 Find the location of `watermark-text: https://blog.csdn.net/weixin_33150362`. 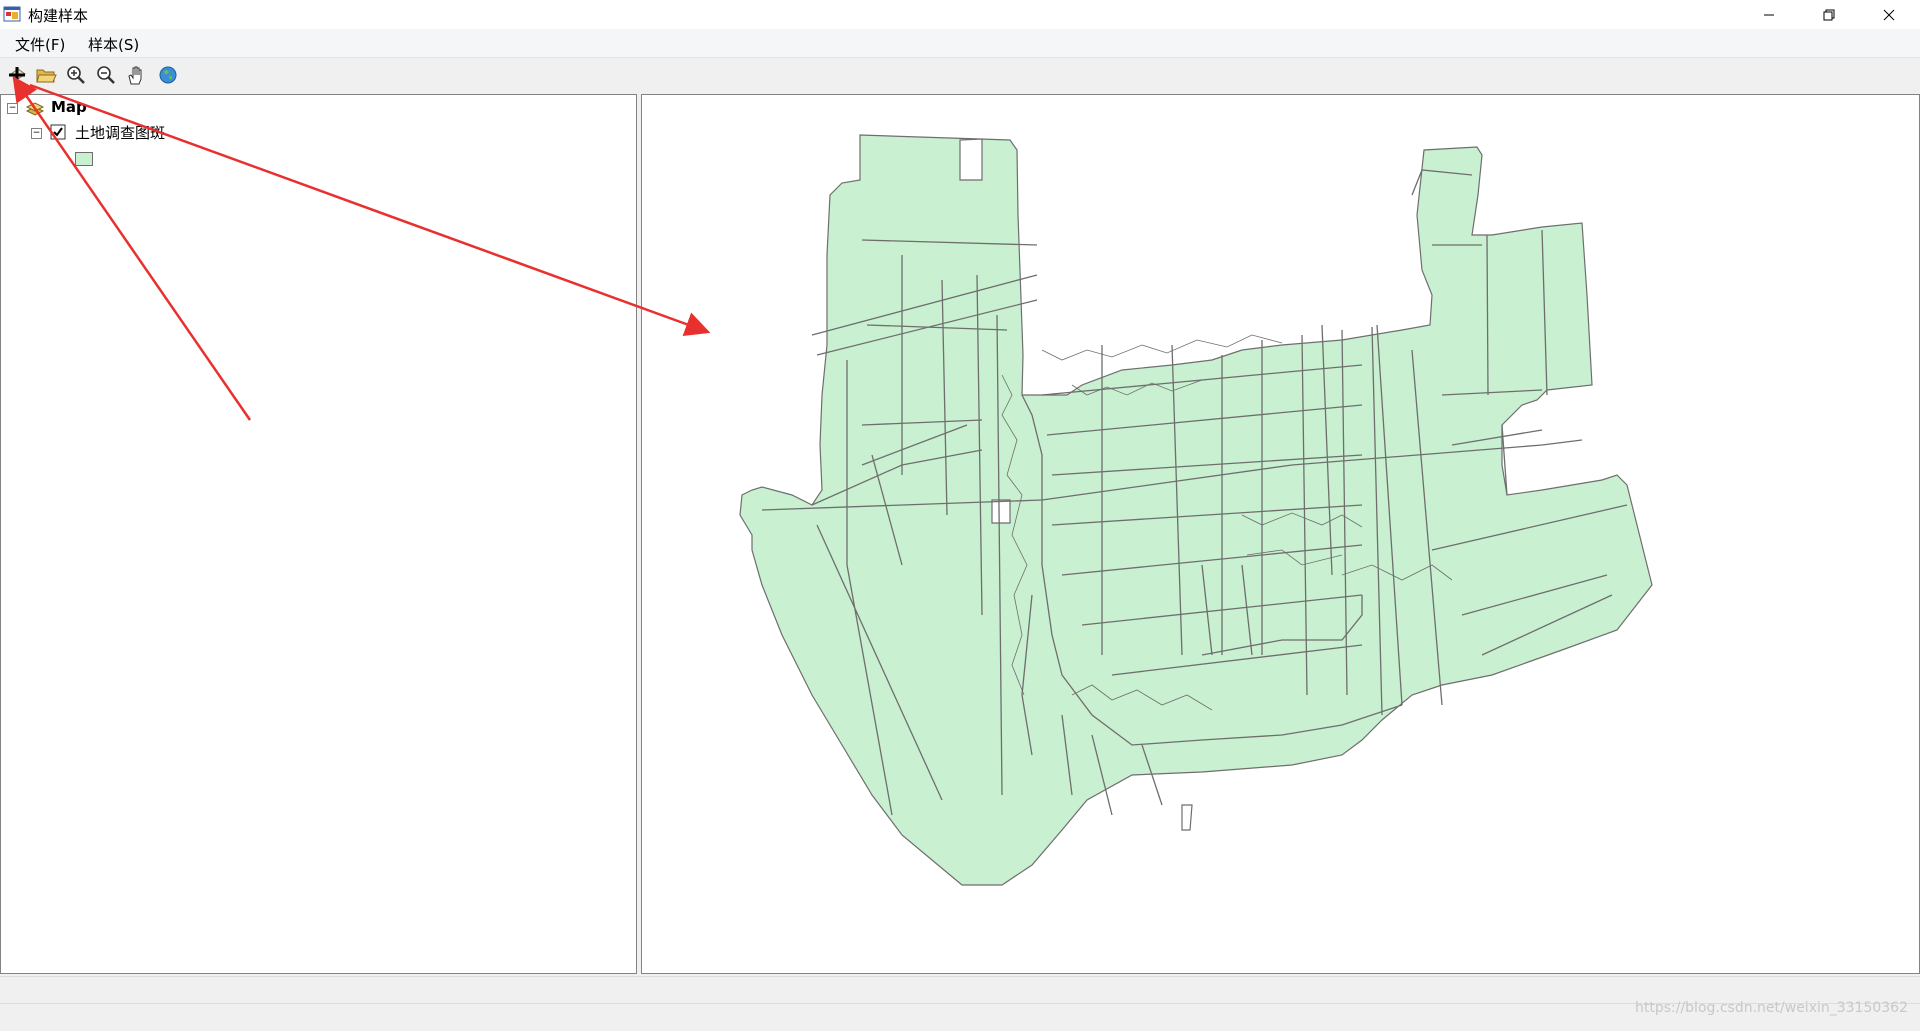

watermark-text: https://blog.csdn.net/weixin_33150362 is located at coordinates (1771, 1008).